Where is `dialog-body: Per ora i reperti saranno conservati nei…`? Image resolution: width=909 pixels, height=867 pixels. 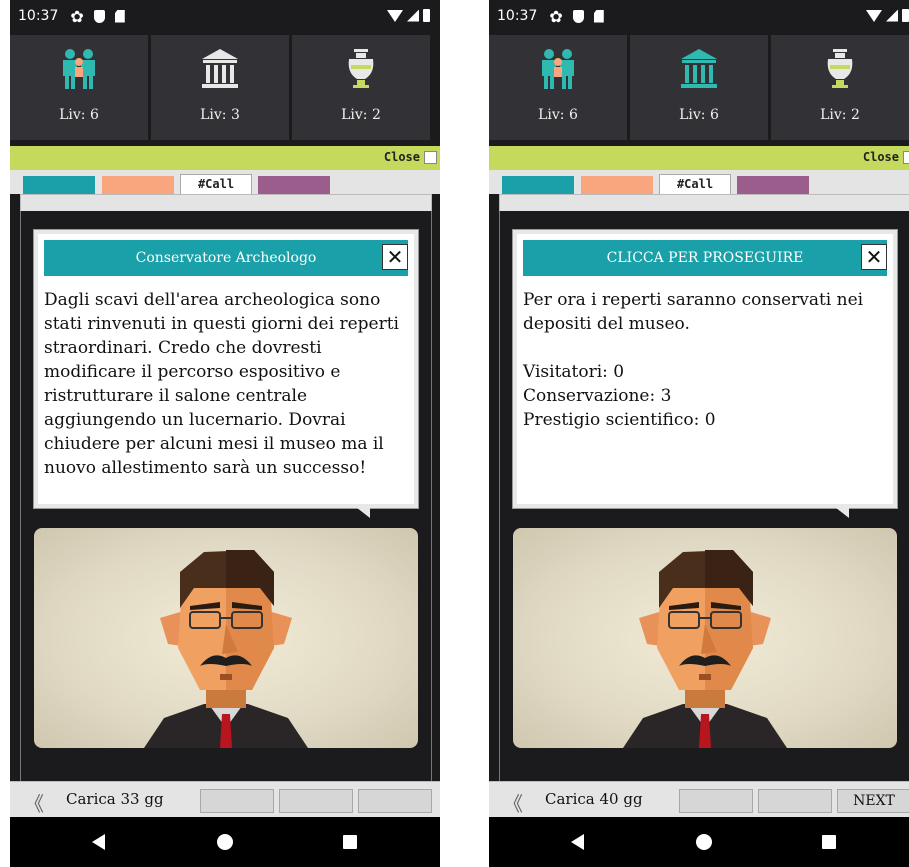
dialog-body: Per ora i reperti saranno conservati nei… is located at coordinates (705, 360).